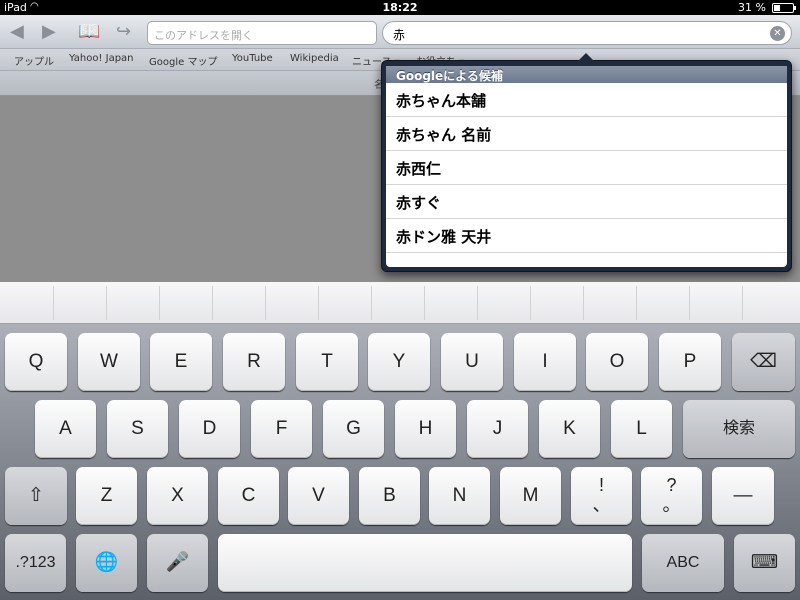  Describe the element at coordinates (106, 563) in the screenshot. I see `globe-icon: 🌐` at that location.